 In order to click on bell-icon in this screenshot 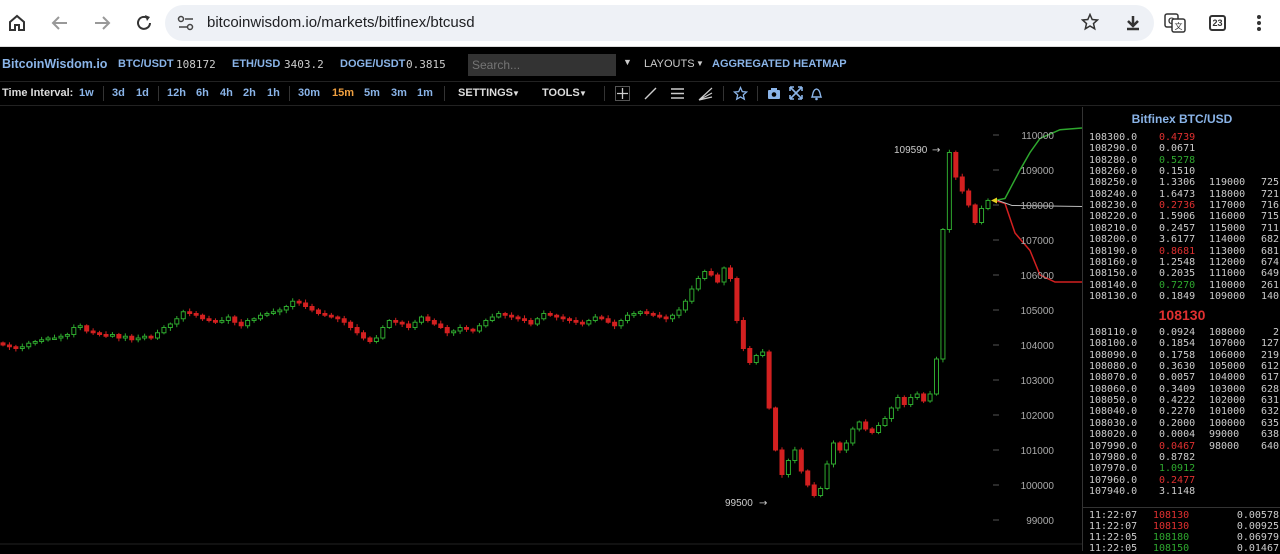, I will do `click(816, 96)`.